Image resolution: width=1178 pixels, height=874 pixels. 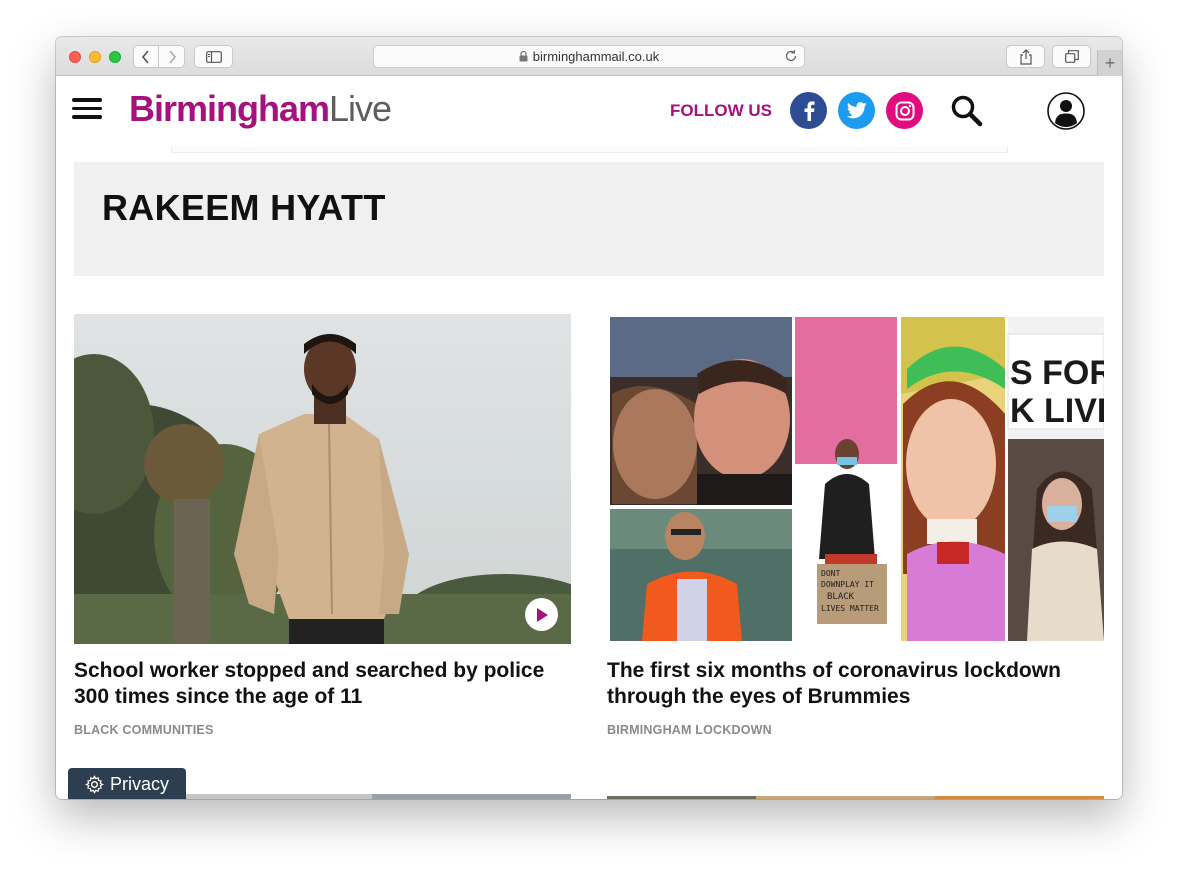 I want to click on sign-text-line4: LIVES MATTER, so click(x=850, y=608).